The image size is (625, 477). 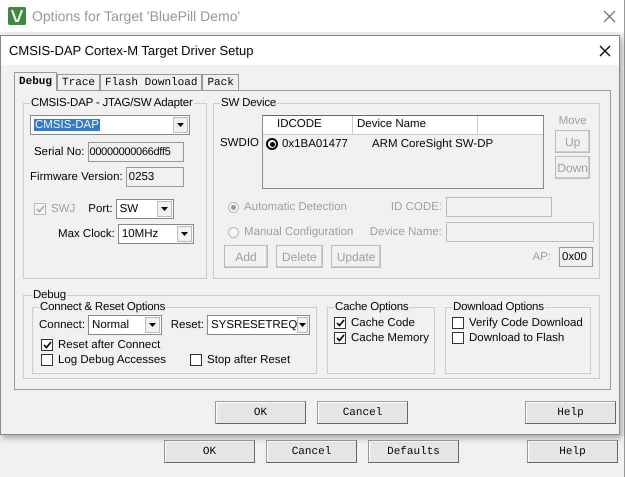 What do you see at coordinates (78, 82) in the screenshot?
I see `tab: Trace` at bounding box center [78, 82].